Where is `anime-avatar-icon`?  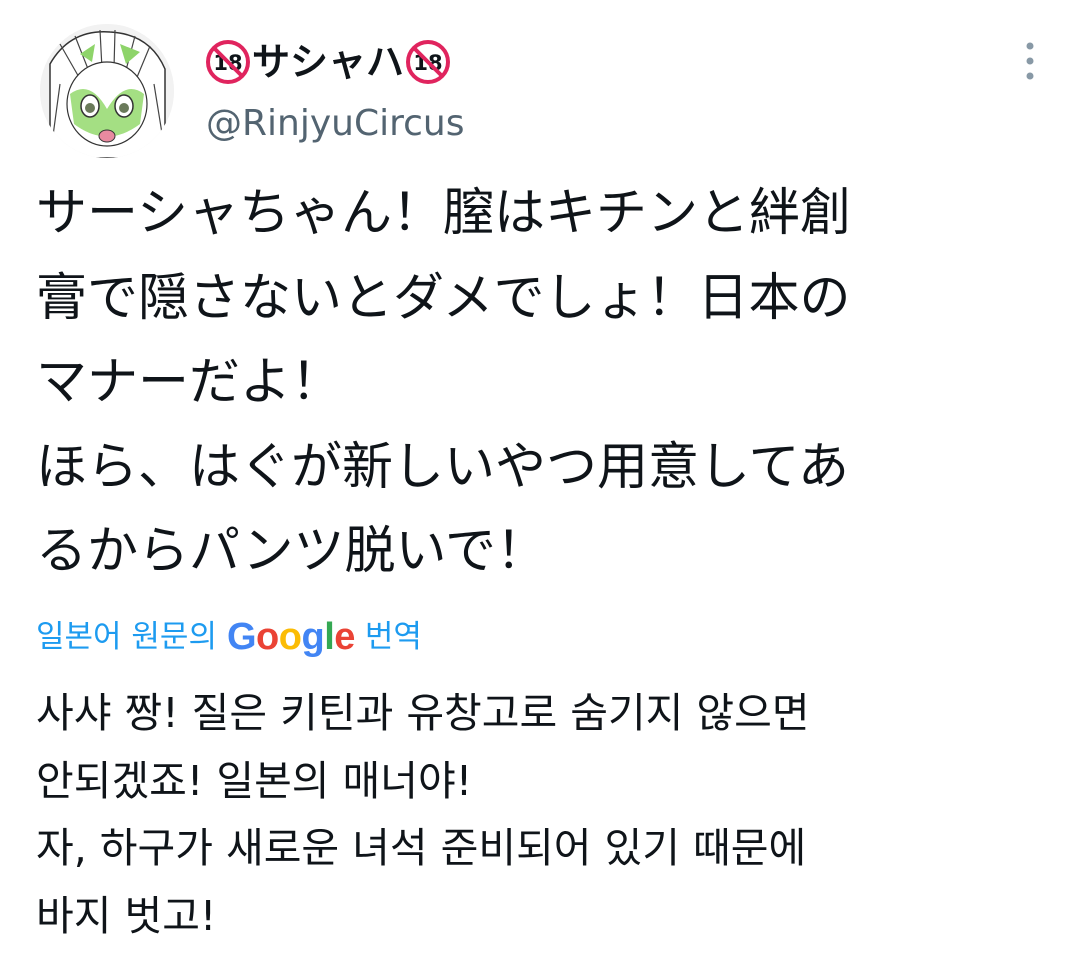 anime-avatar-icon is located at coordinates (107, 91).